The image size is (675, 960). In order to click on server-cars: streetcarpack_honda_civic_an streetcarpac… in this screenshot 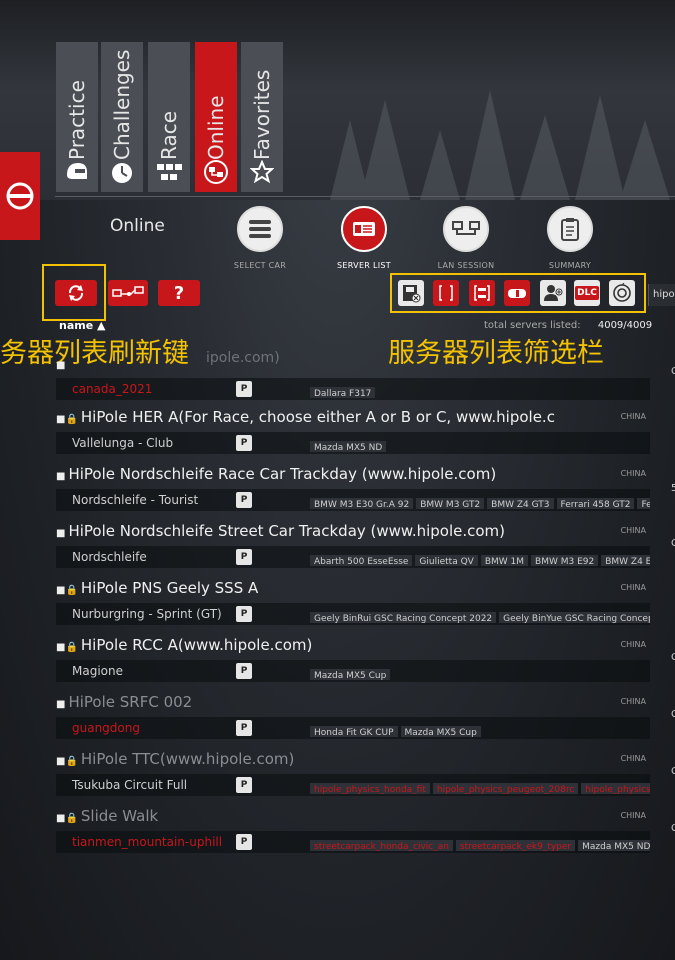, I will do `click(480, 842)`.